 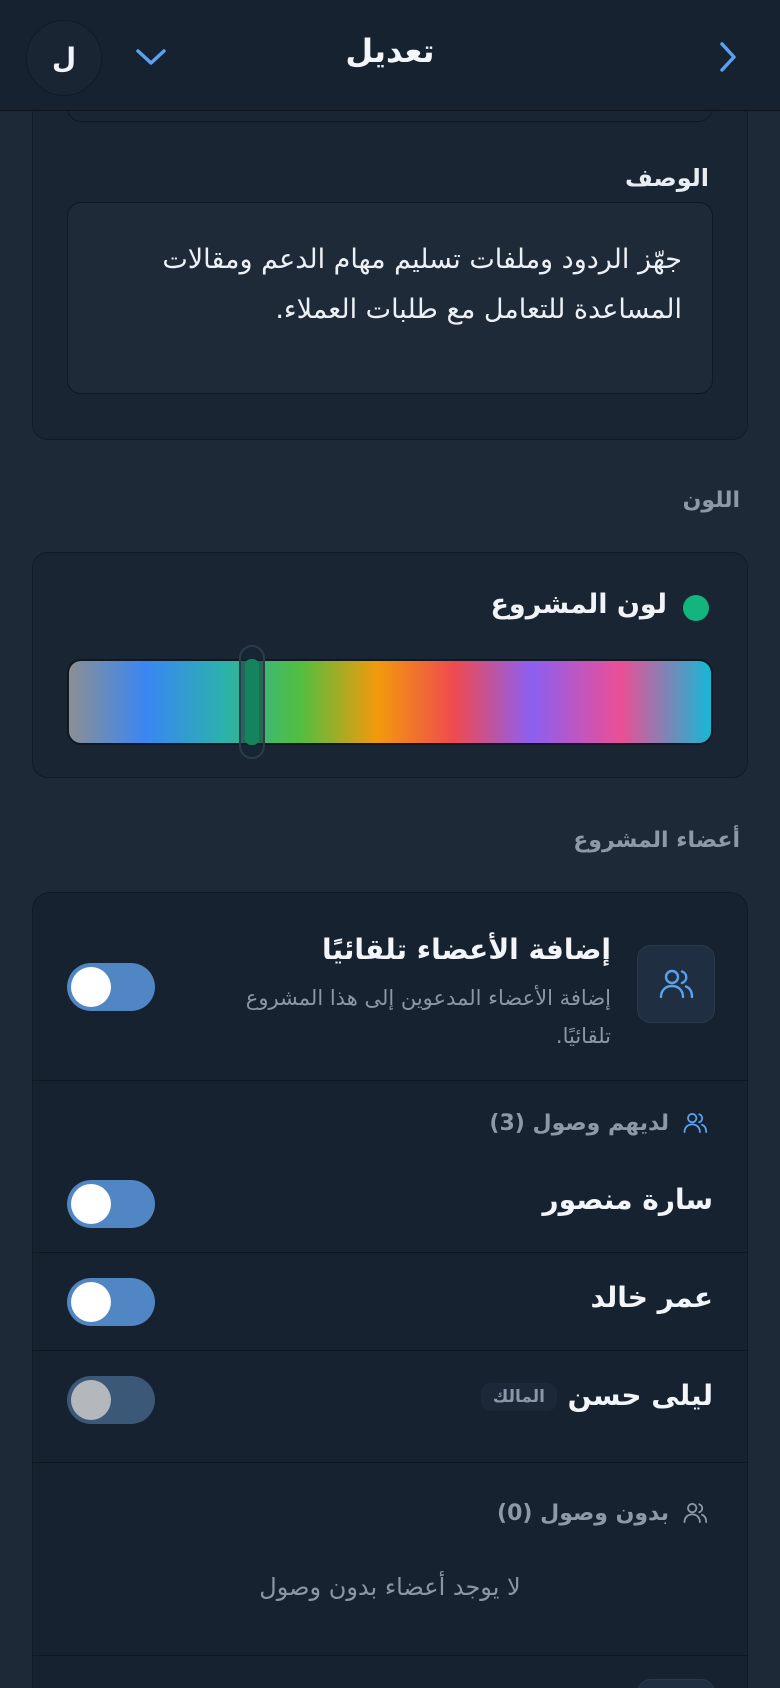 I want to click on color-card: لون المشروع, so click(x=390, y=665).